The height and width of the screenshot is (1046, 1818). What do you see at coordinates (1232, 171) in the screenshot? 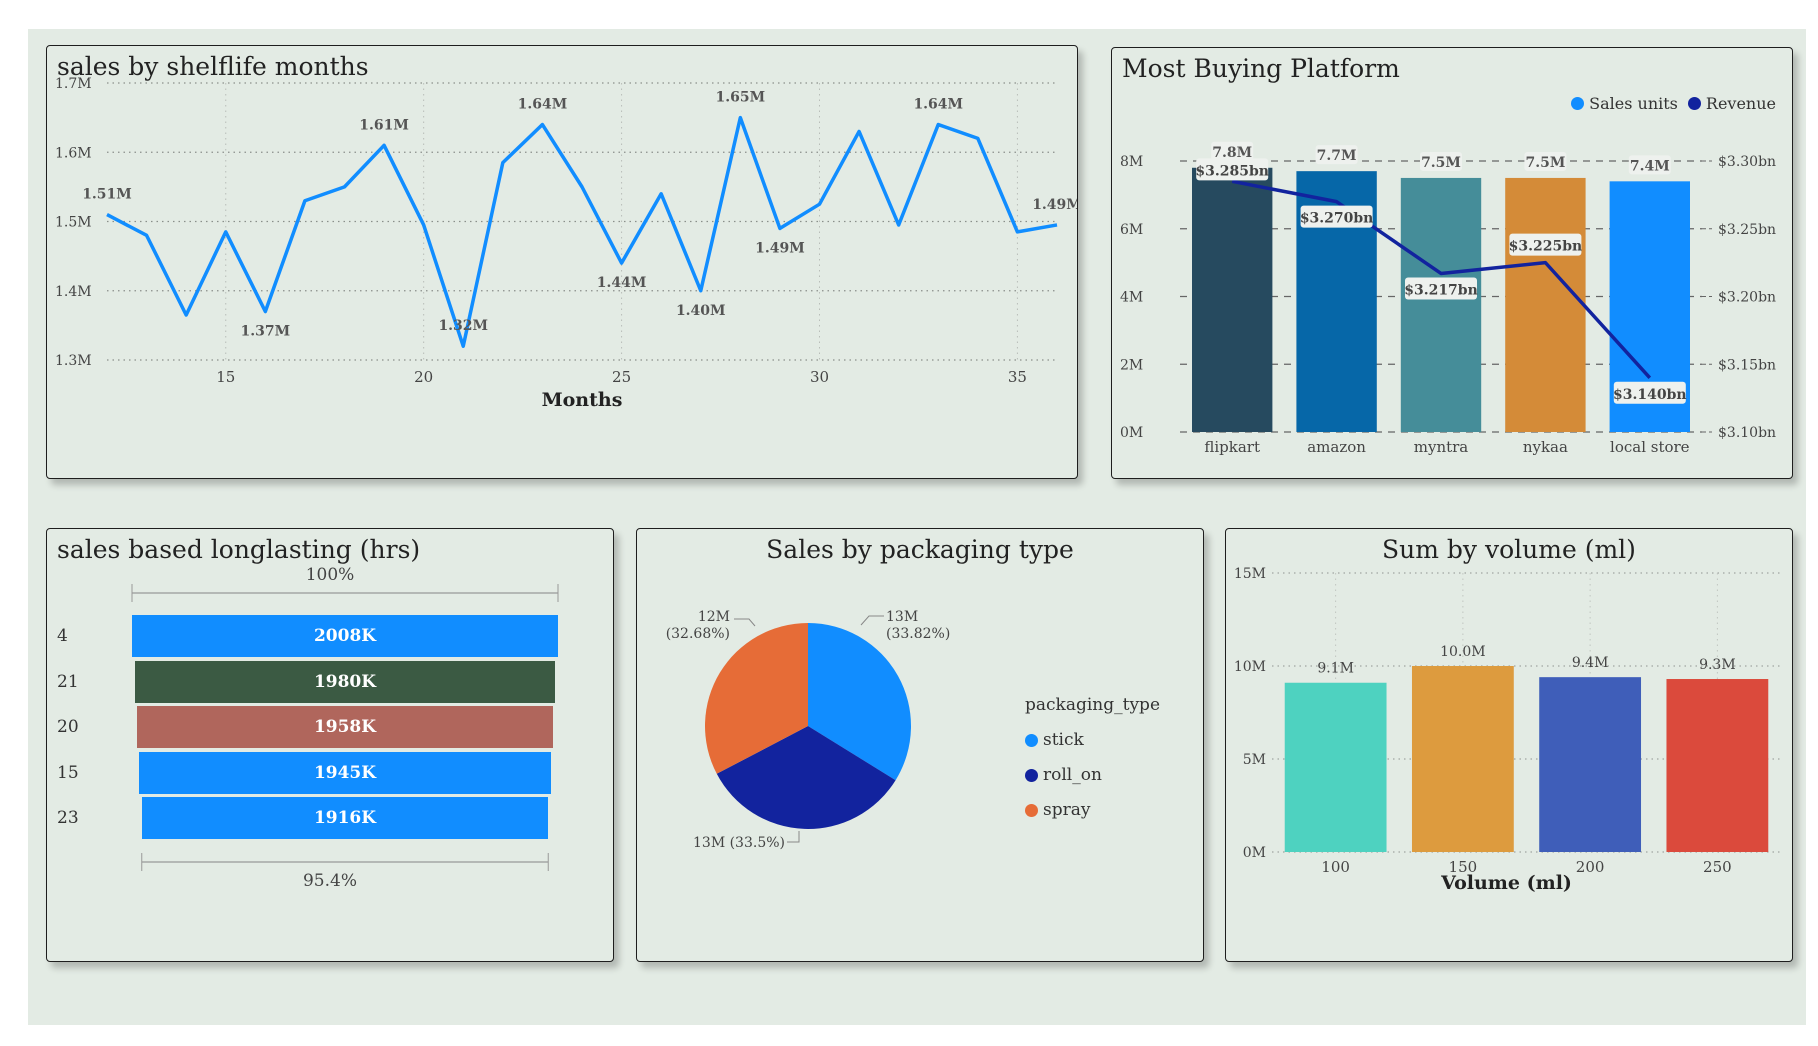
I see `revenue-data-label: $3.285bn` at bounding box center [1232, 171].